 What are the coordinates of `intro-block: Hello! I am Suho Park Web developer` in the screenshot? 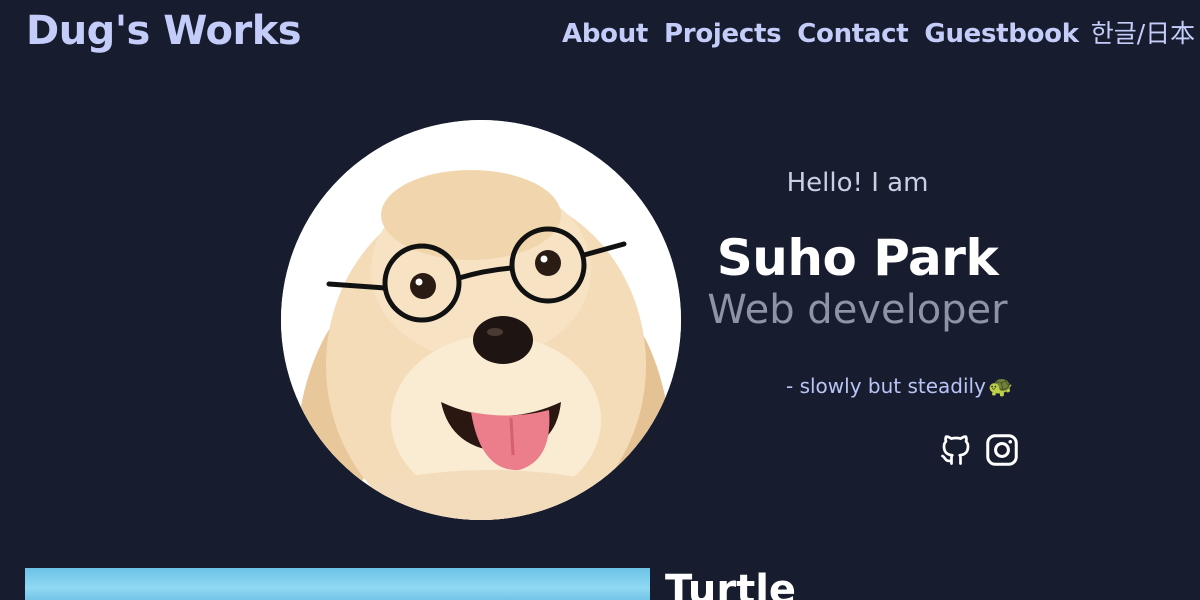 It's located at (857, 249).